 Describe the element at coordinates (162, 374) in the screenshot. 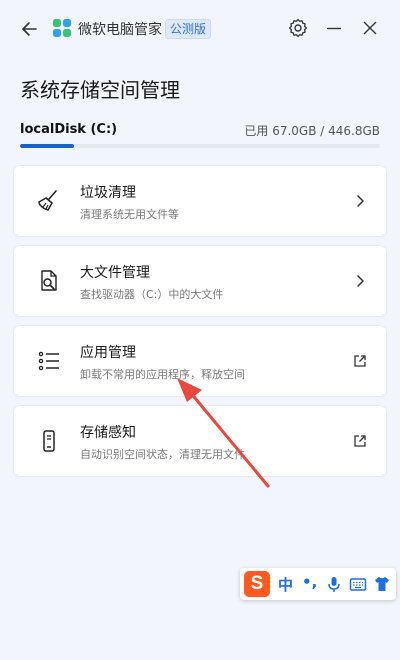

I see `card-description: 卸载不常用的应用程序，释放空间` at that location.